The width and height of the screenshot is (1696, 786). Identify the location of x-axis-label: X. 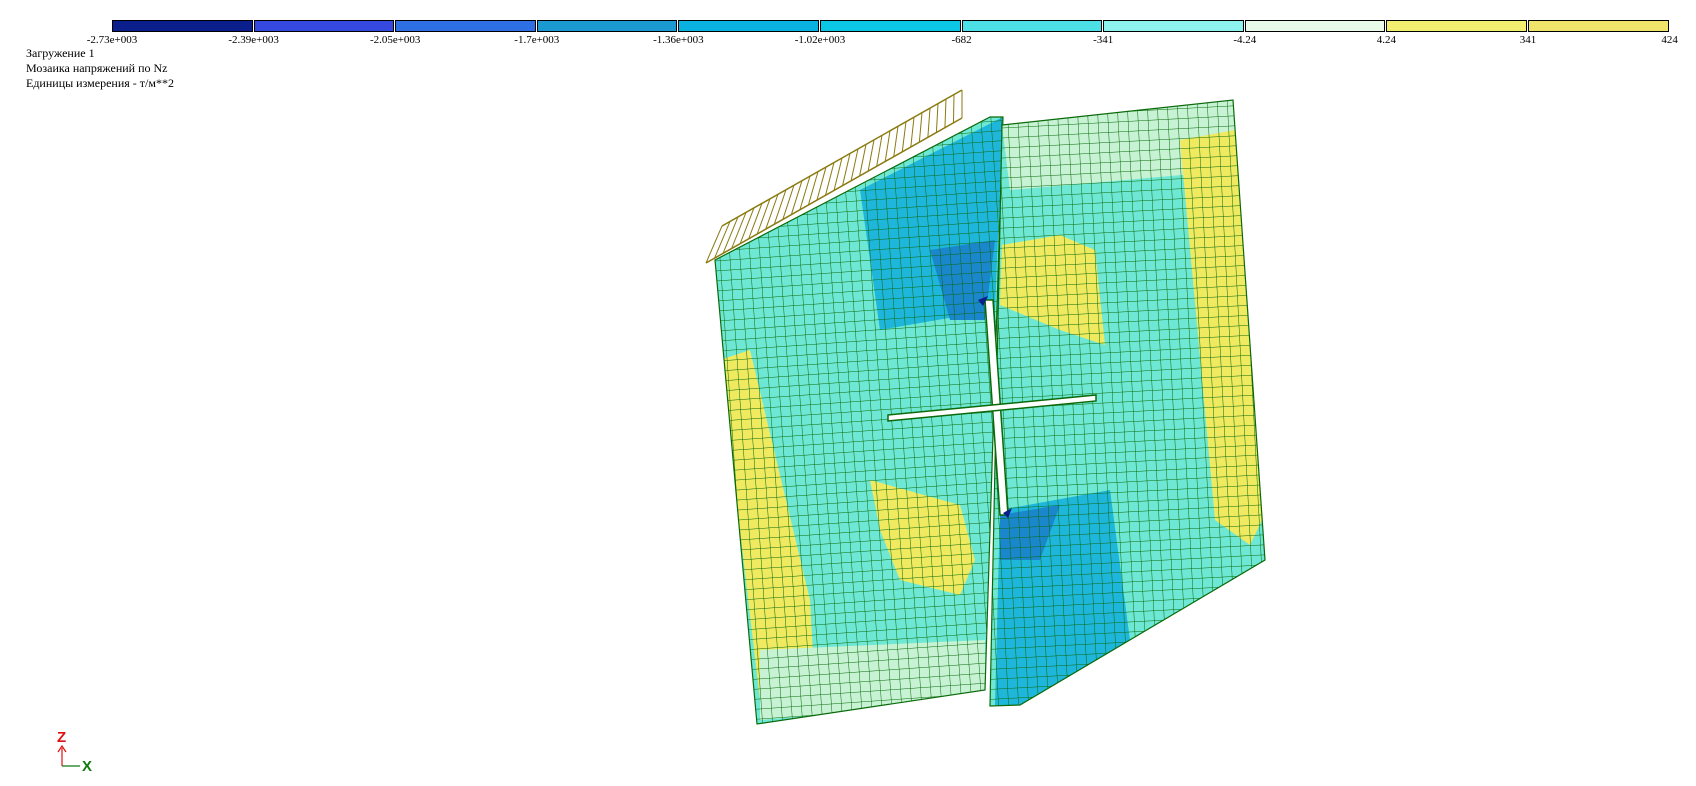
(87, 766).